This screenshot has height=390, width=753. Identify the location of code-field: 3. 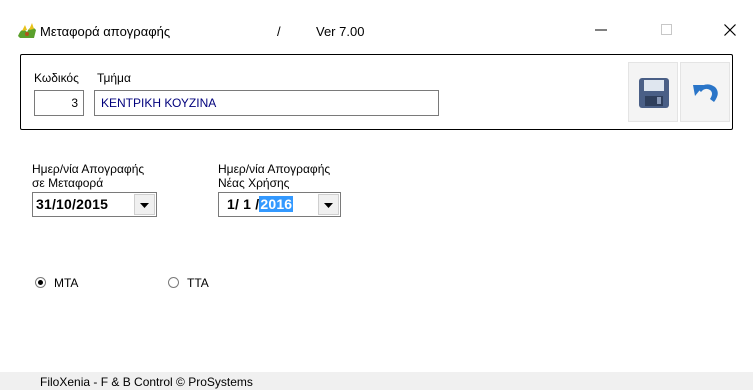
(59, 103).